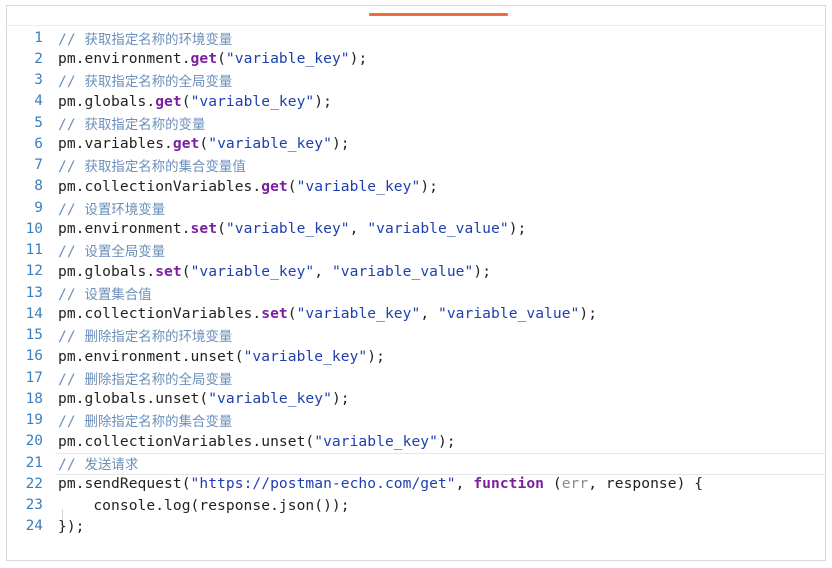  What do you see at coordinates (186, 441) in the screenshot?
I see `code-token: pm.collectionVariables.unset(` at bounding box center [186, 441].